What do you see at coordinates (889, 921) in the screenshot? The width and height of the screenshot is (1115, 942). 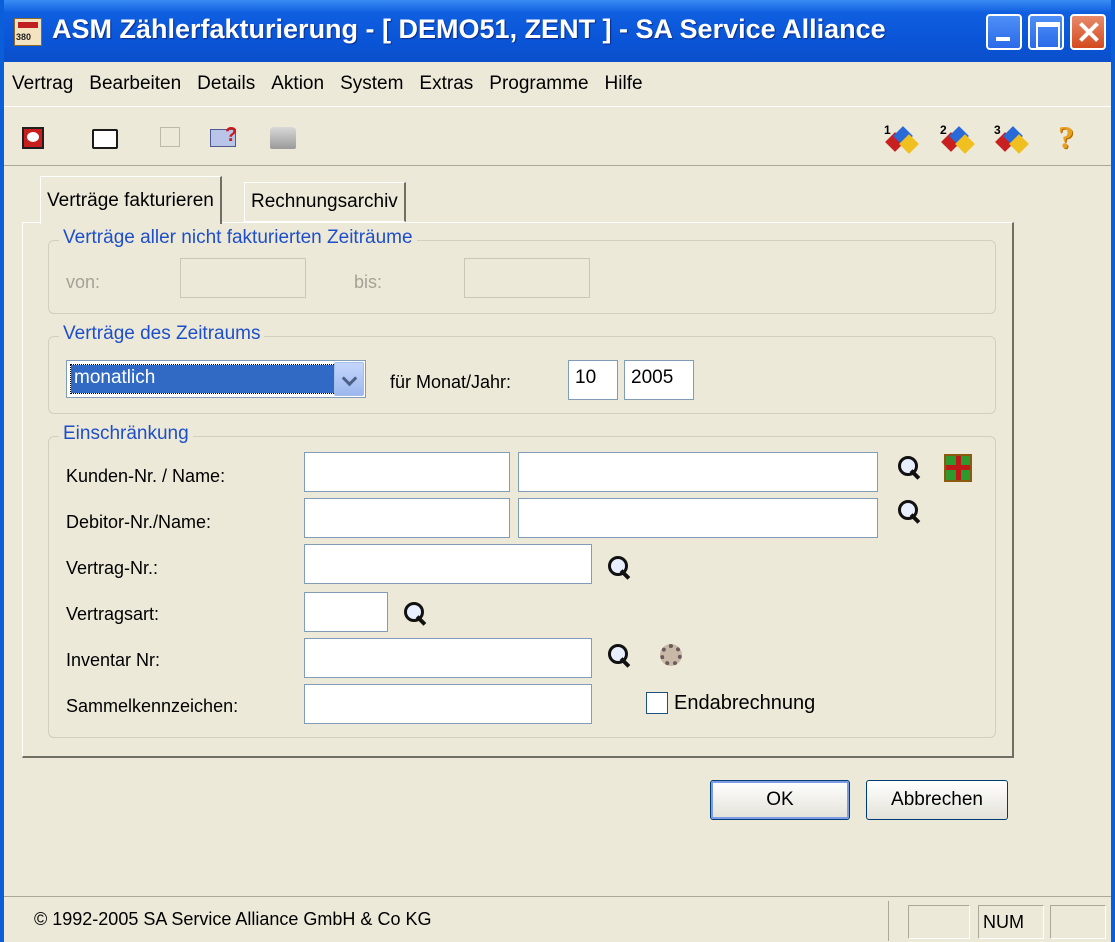 I see `status-divider` at bounding box center [889, 921].